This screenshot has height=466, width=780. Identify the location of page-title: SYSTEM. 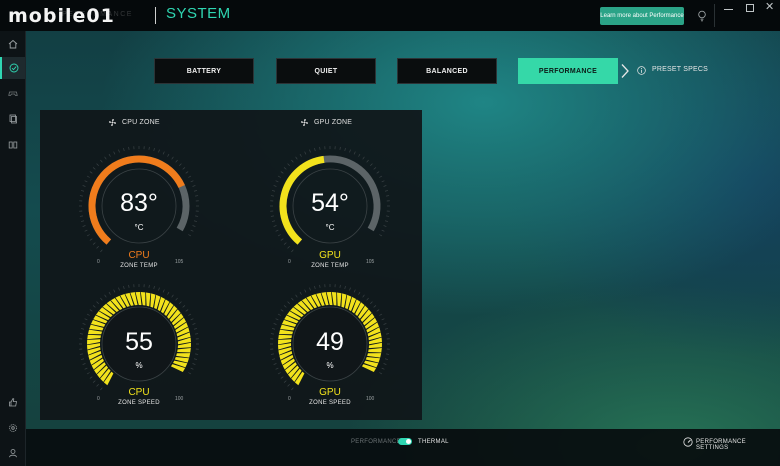
(198, 13).